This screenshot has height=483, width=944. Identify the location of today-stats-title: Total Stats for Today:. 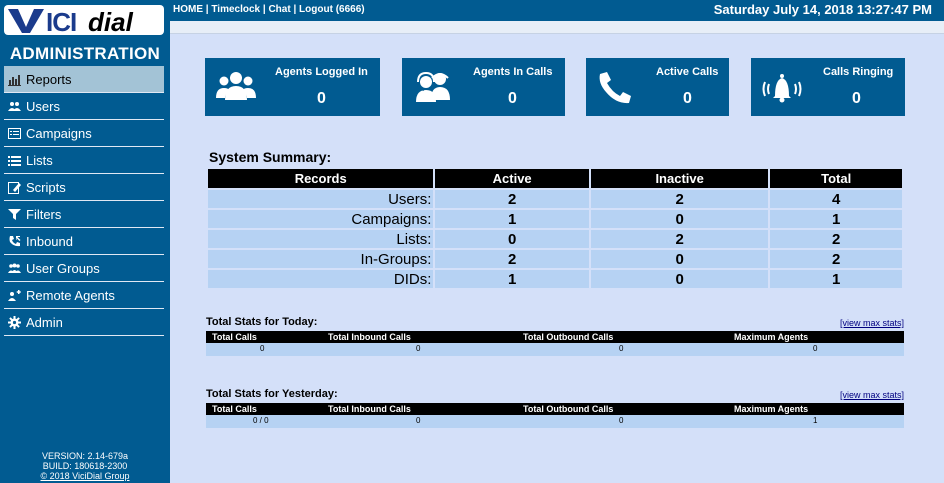
(262, 322).